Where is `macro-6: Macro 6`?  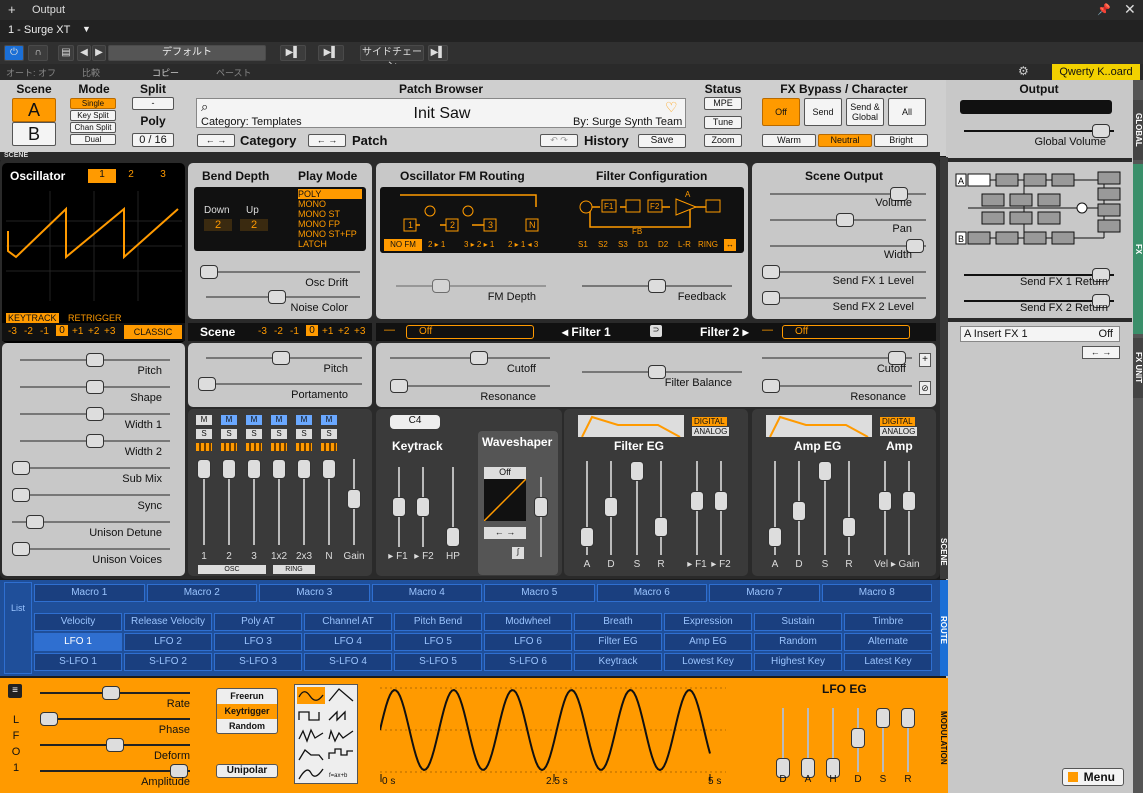
macro-6: Macro 6 is located at coordinates (651, 593).